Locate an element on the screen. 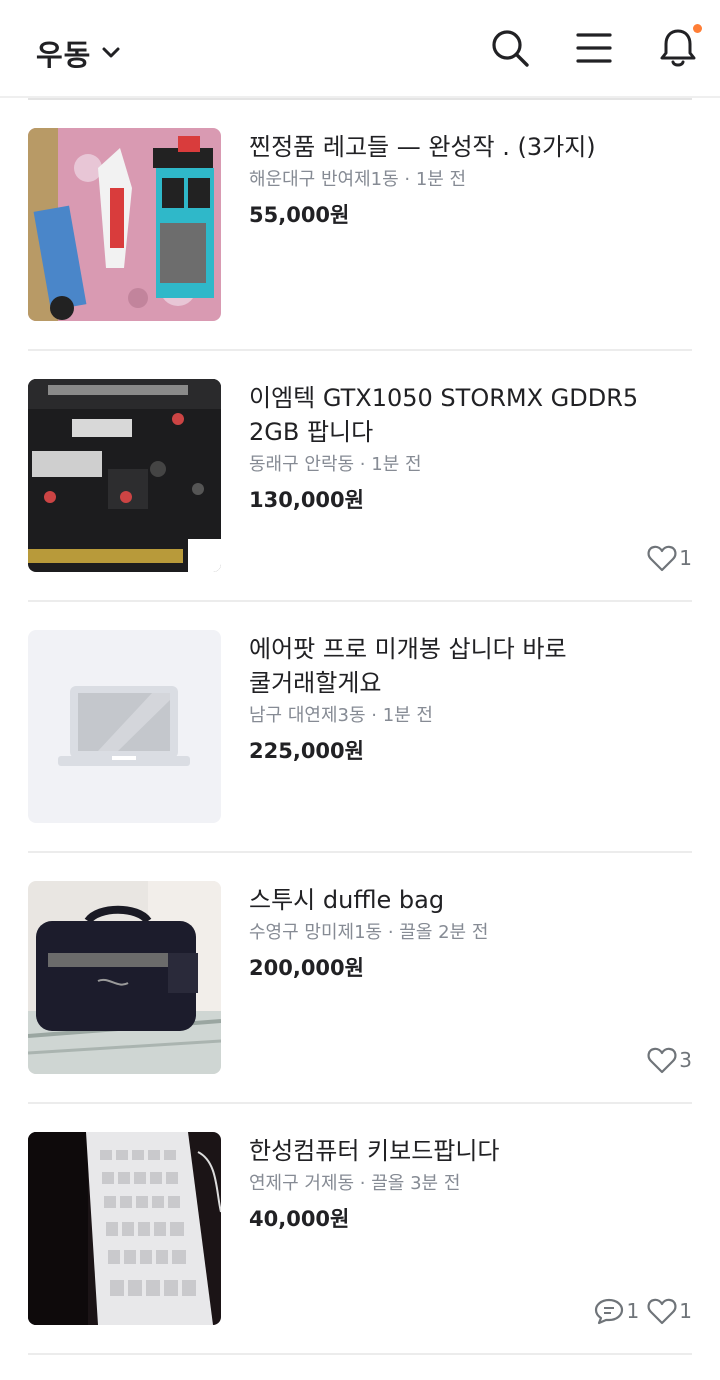  notification-button is located at coordinates (679, 47).